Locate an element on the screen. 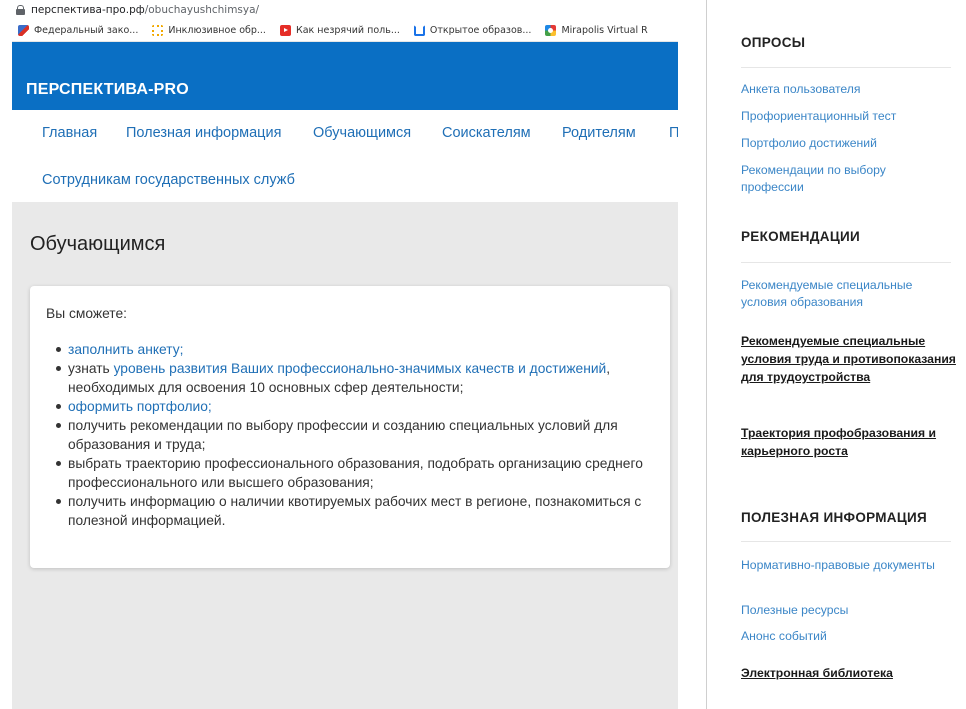 The height and width of the screenshot is (709, 966). list-item: оформить портфолио; is located at coordinates (352, 406).